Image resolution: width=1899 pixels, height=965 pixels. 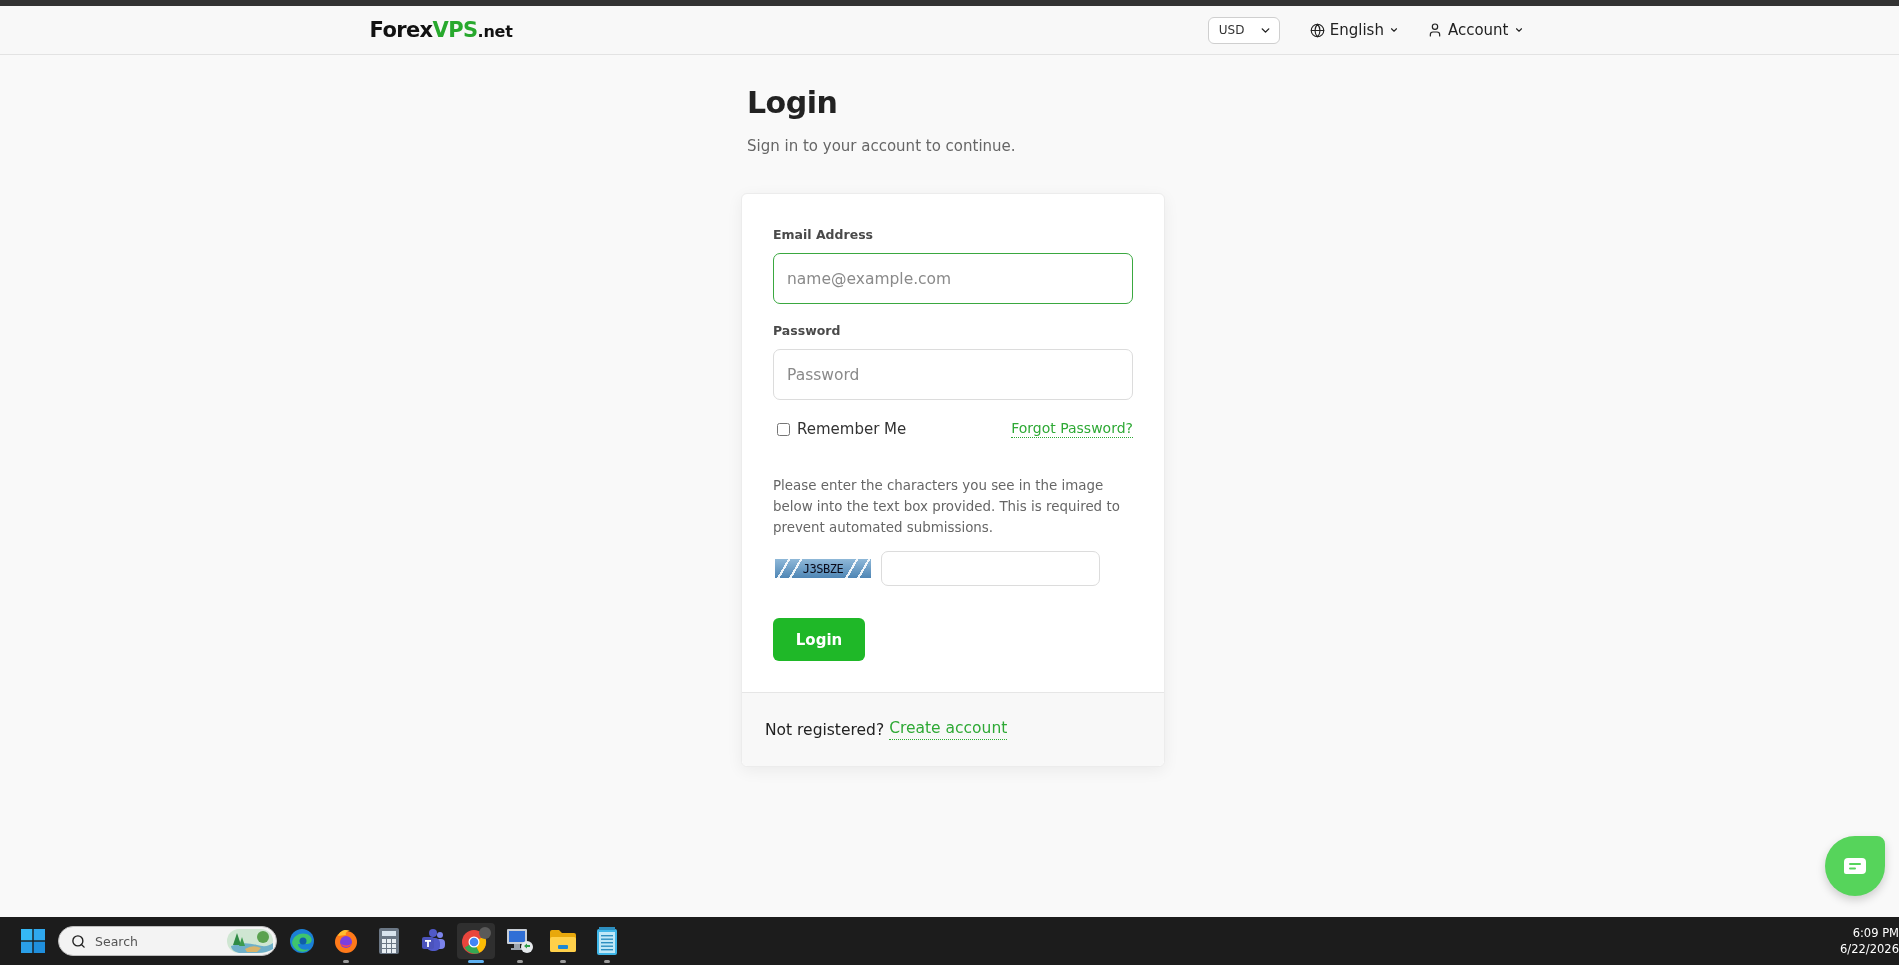 What do you see at coordinates (302, 941) in the screenshot?
I see `swirl-browser-icon` at bounding box center [302, 941].